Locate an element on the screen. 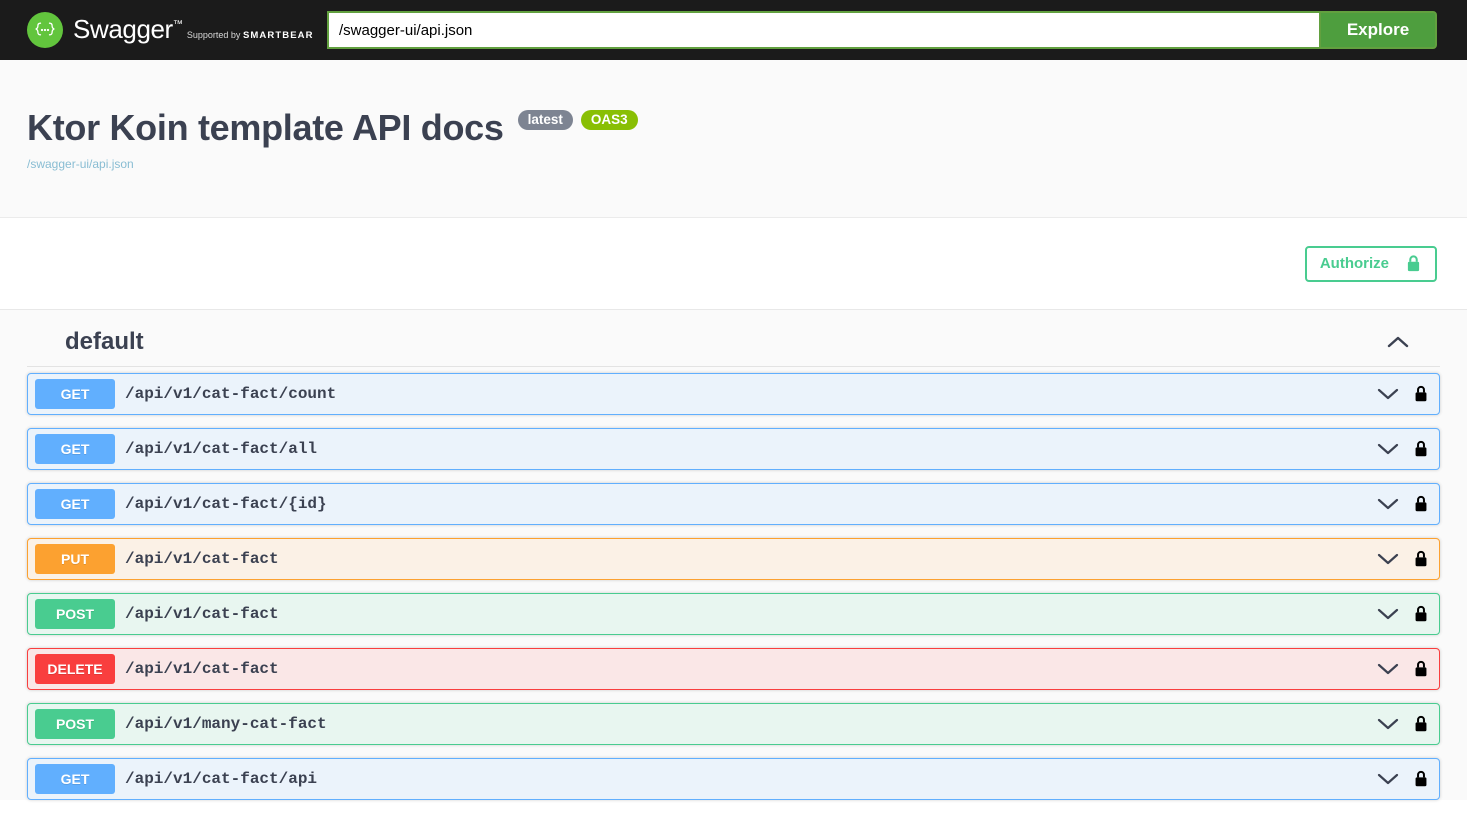 The height and width of the screenshot is (840, 1467). tag-title: default is located at coordinates (104, 341).